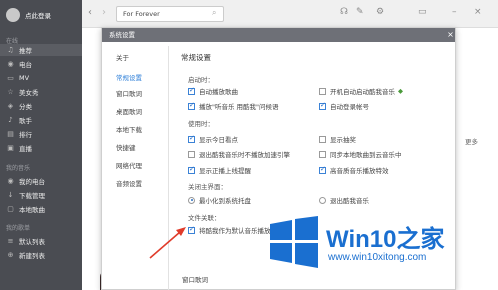 Image resolution: width=498 pixels, height=290 pixels. Describe the element at coordinates (294, 242) in the screenshot. I see `windows-logo-icon` at that location.